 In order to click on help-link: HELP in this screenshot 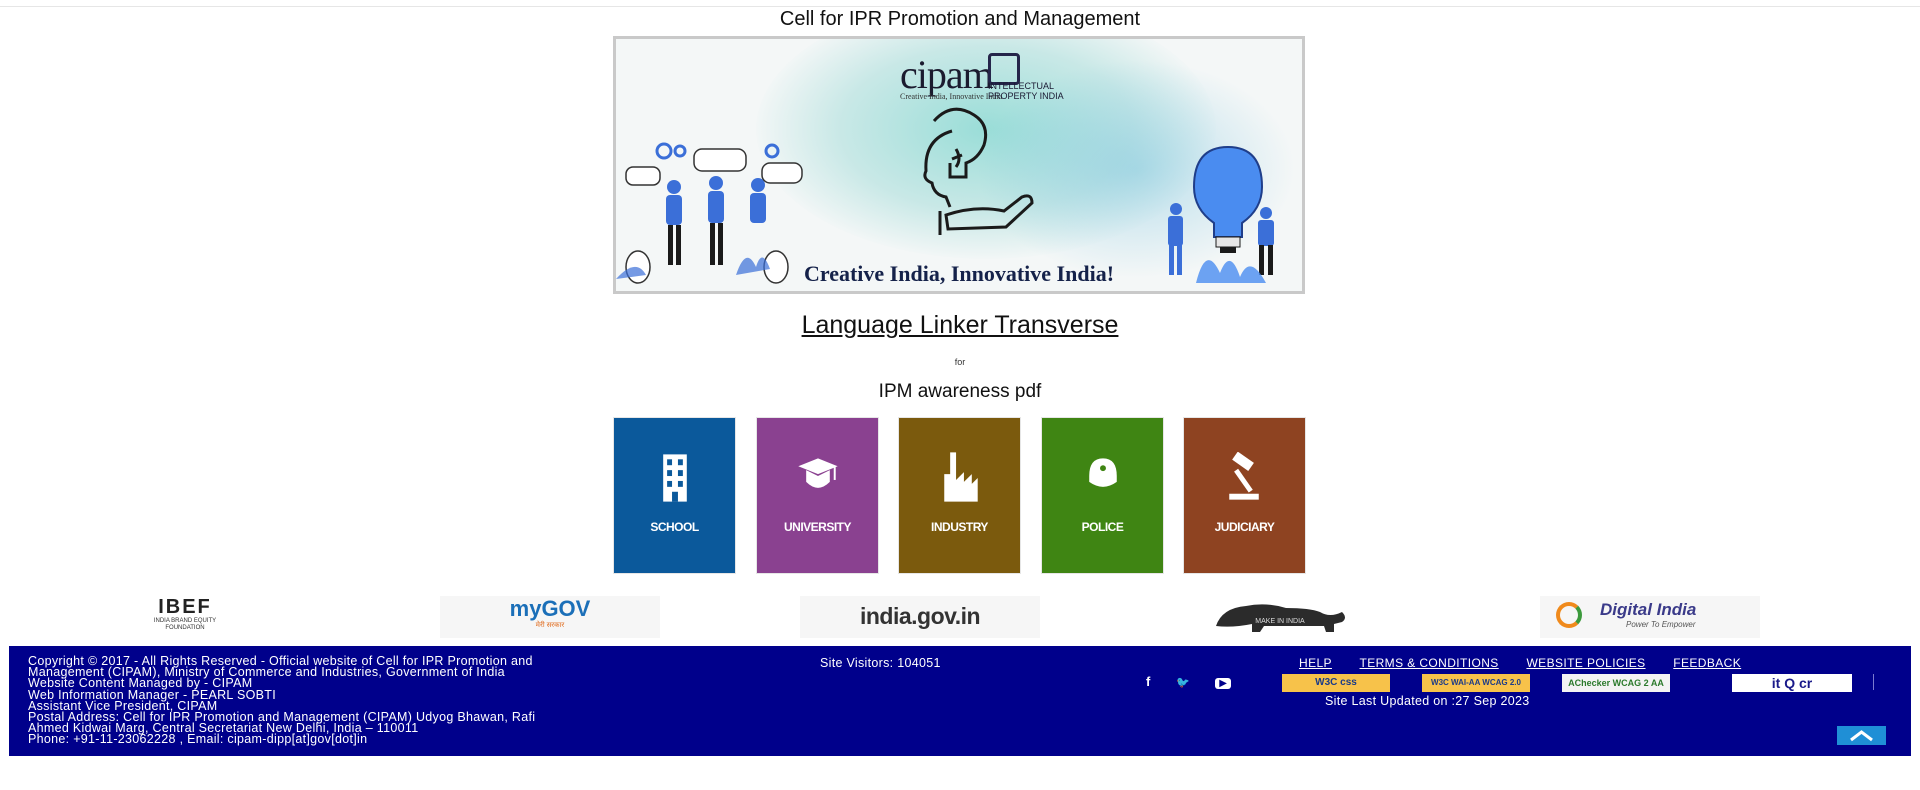, I will do `click(1315, 663)`.